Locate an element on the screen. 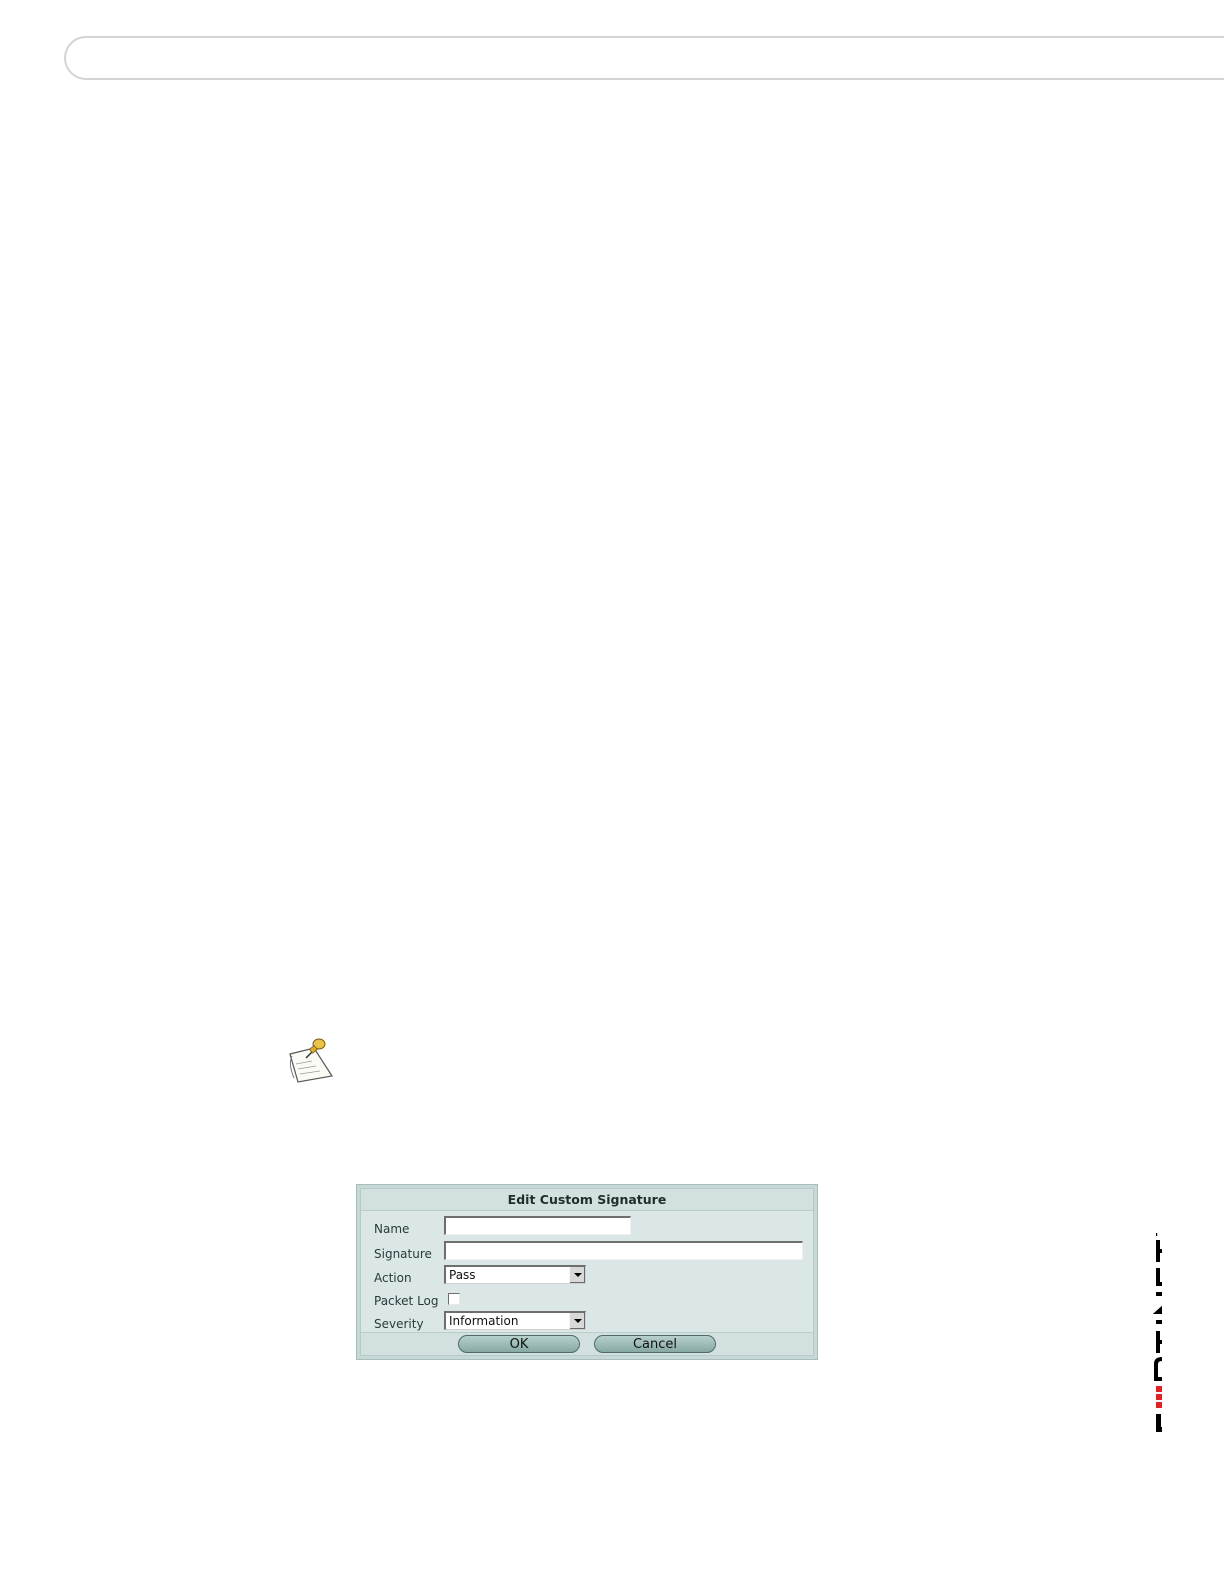  signature-input is located at coordinates (623, 1250).